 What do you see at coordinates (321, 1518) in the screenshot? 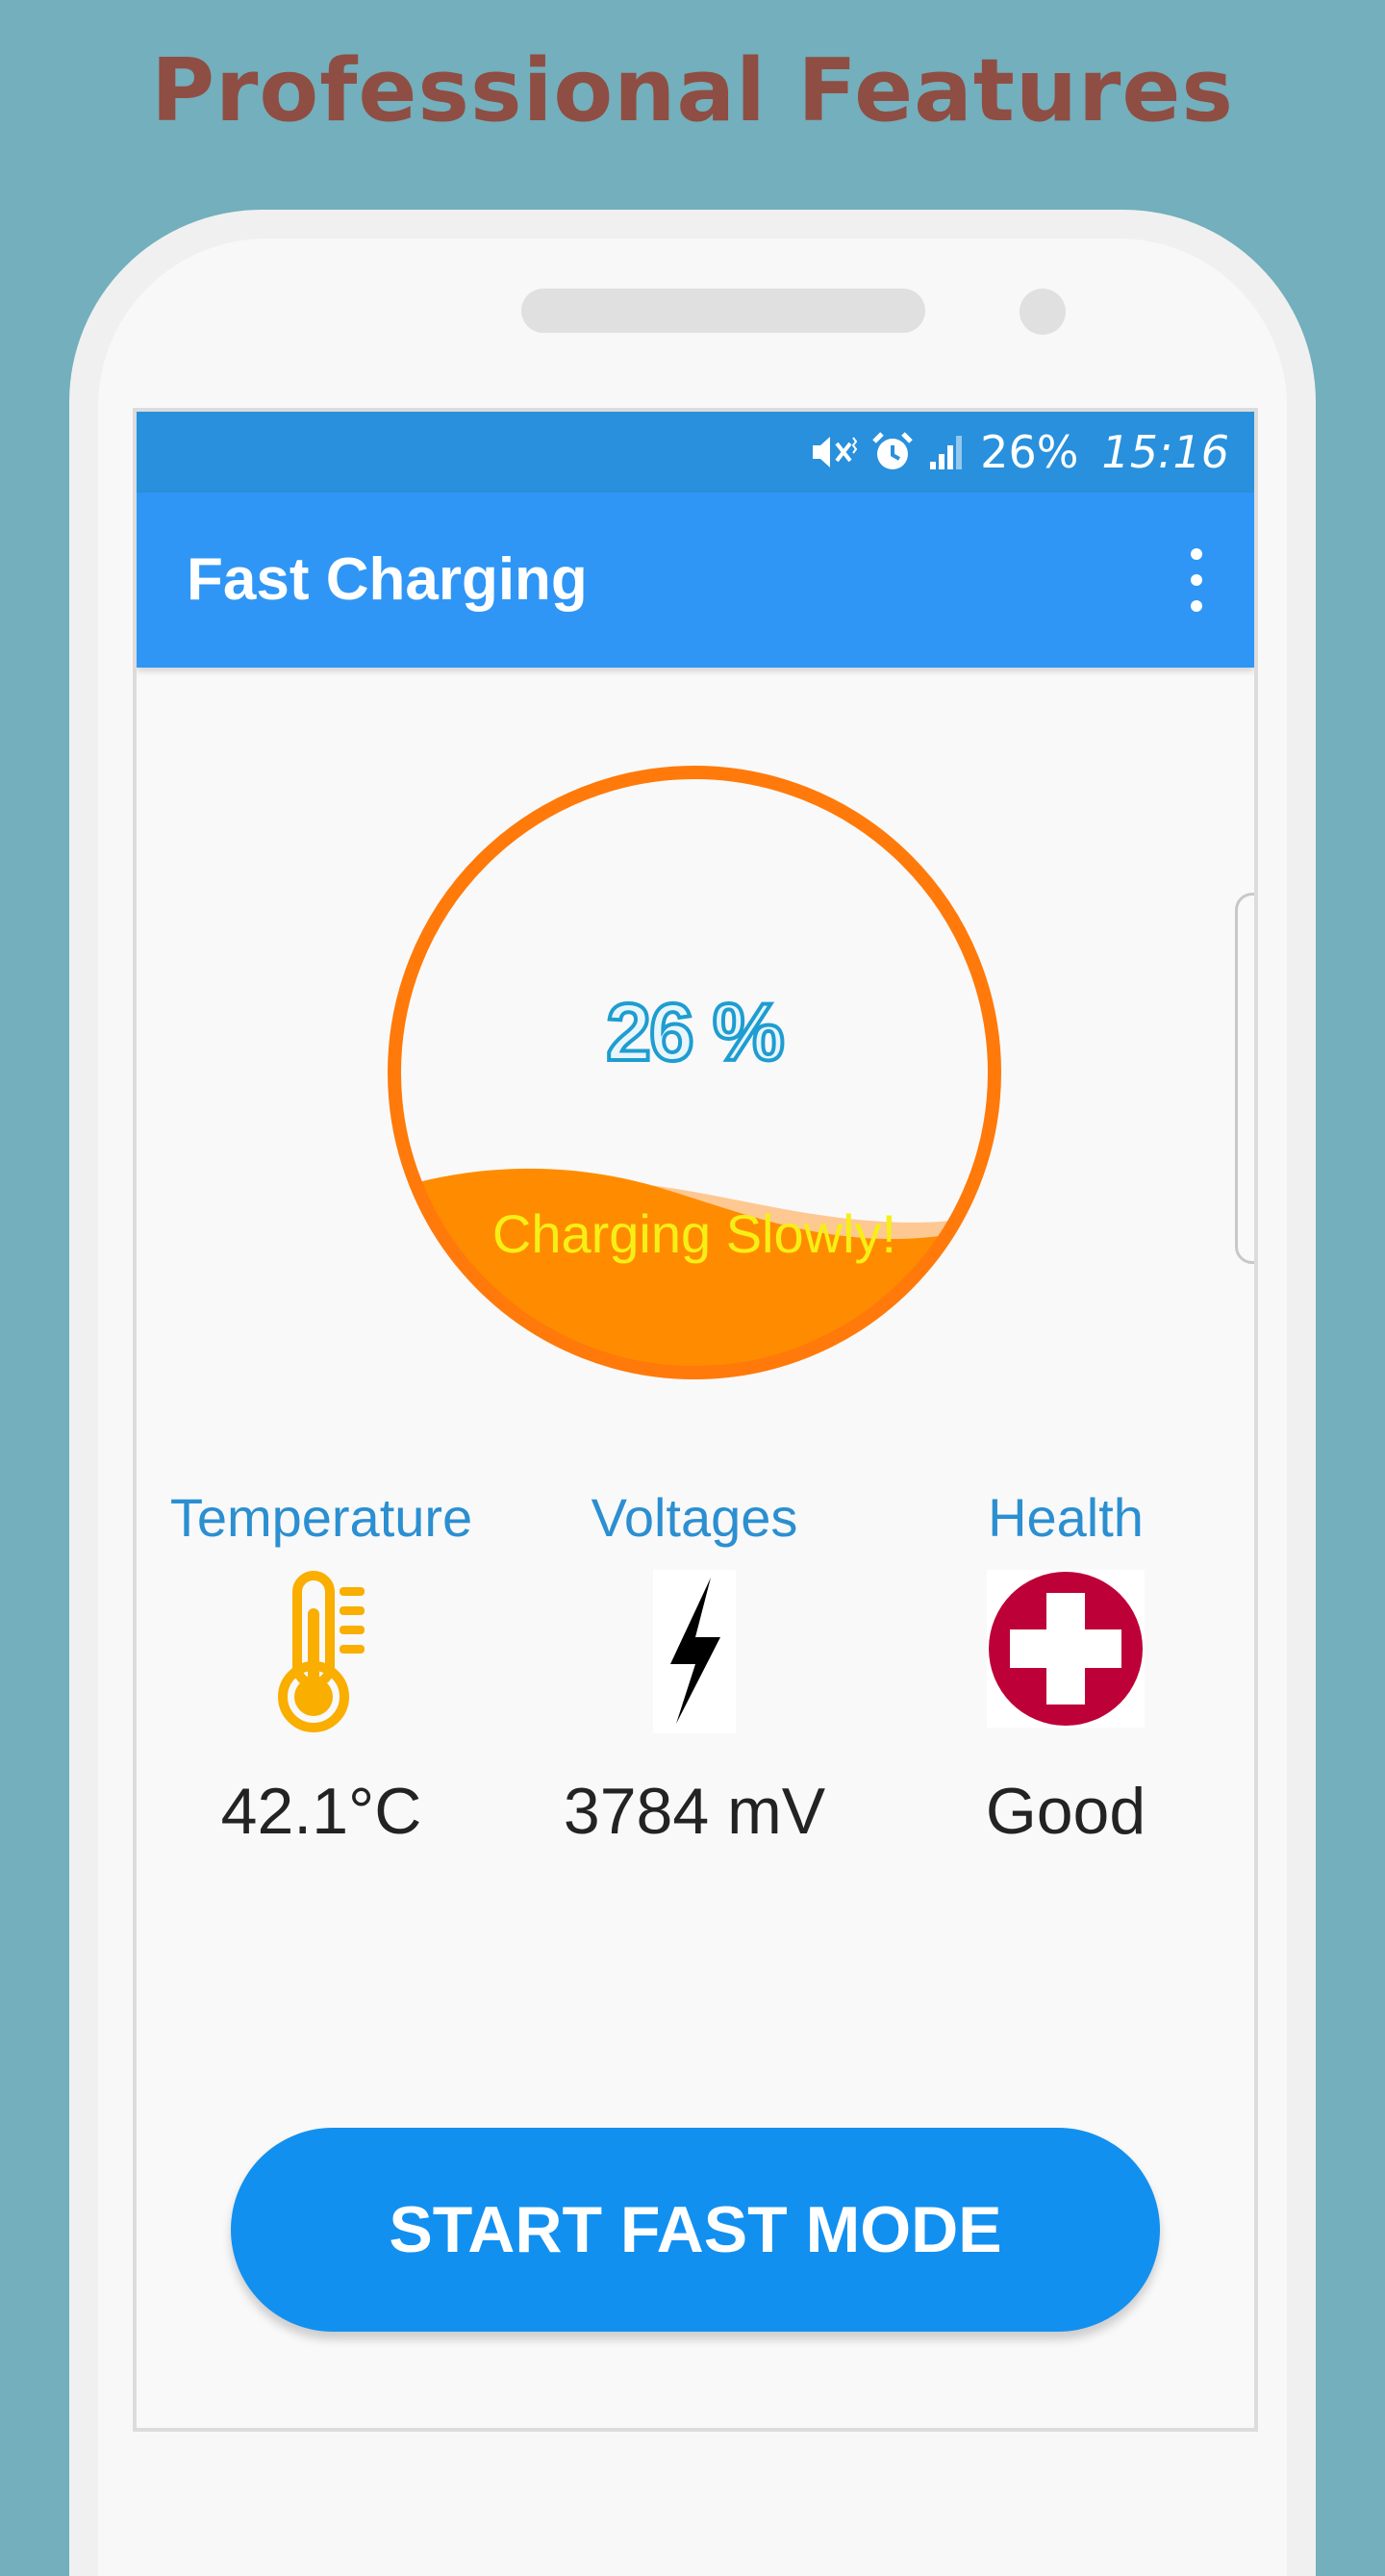
I see `stat-label-temperature: Temperature` at bounding box center [321, 1518].